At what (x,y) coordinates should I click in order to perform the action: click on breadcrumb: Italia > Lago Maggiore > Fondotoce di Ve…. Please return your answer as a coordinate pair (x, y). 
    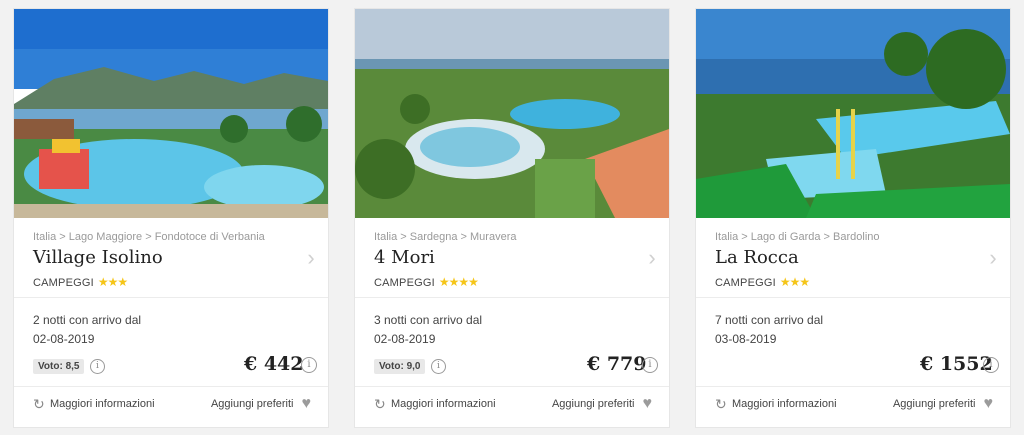
    Looking at the image, I should click on (149, 237).